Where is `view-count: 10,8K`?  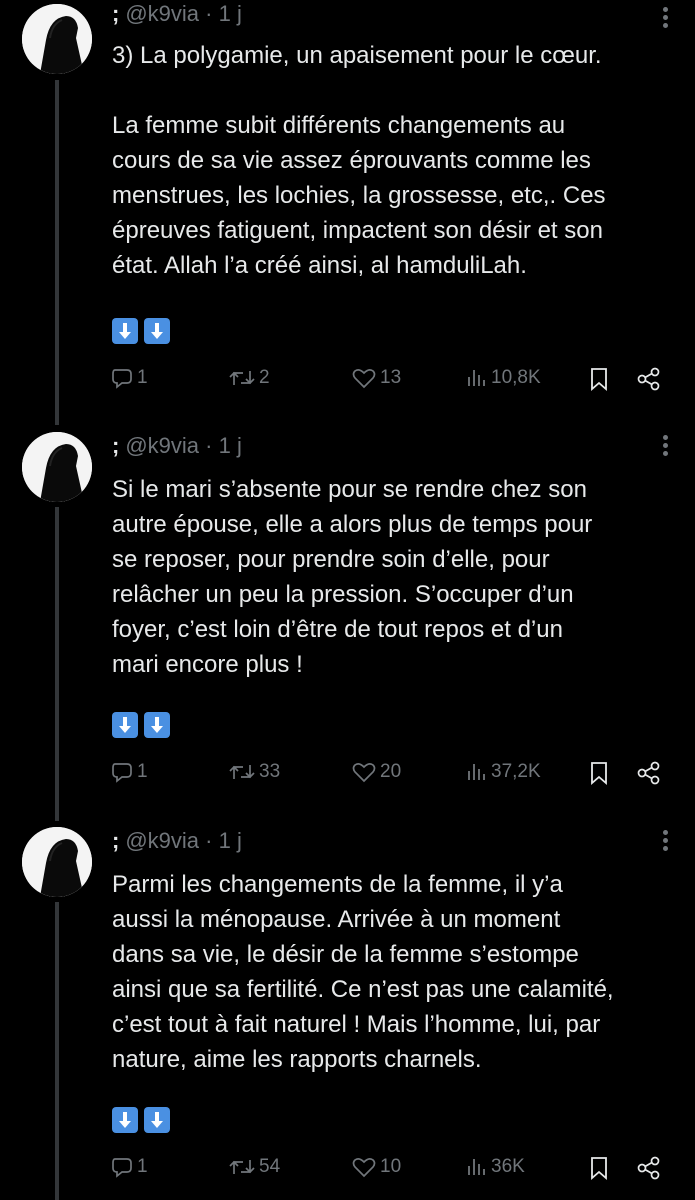 view-count: 10,8K is located at coordinates (516, 377).